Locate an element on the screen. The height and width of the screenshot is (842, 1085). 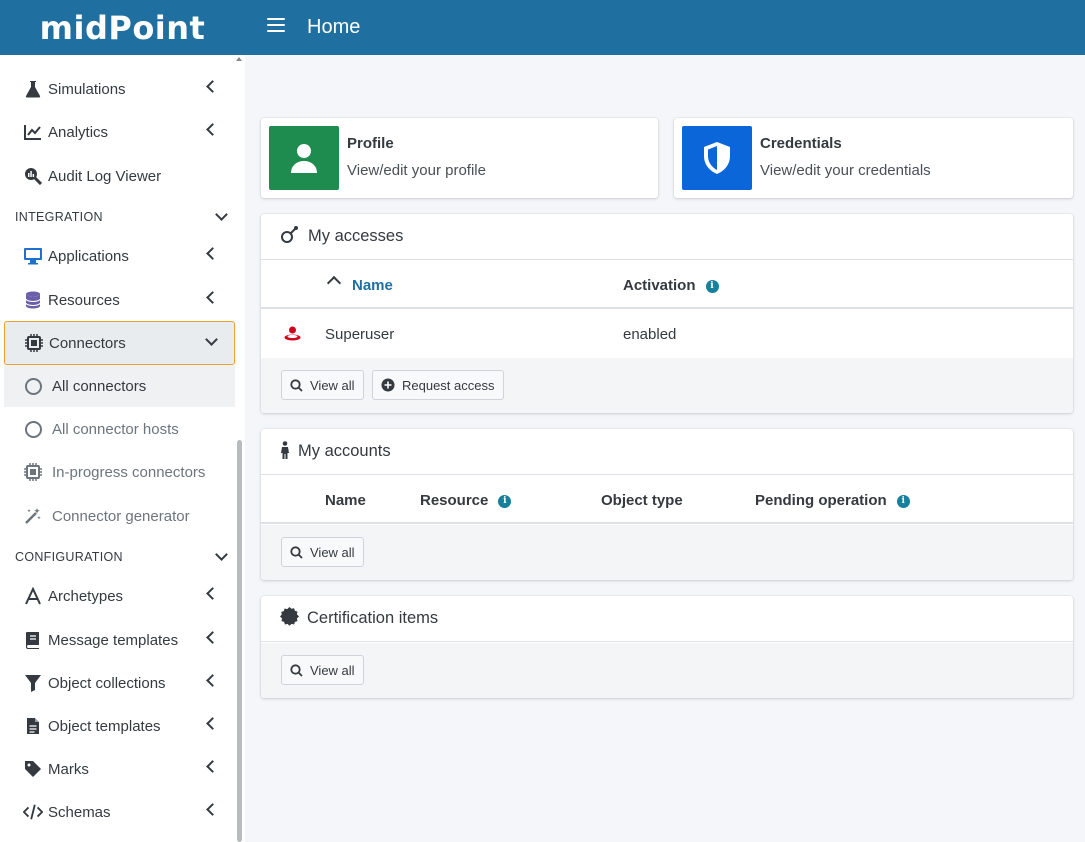
microchip-icon is located at coordinates (34, 343).